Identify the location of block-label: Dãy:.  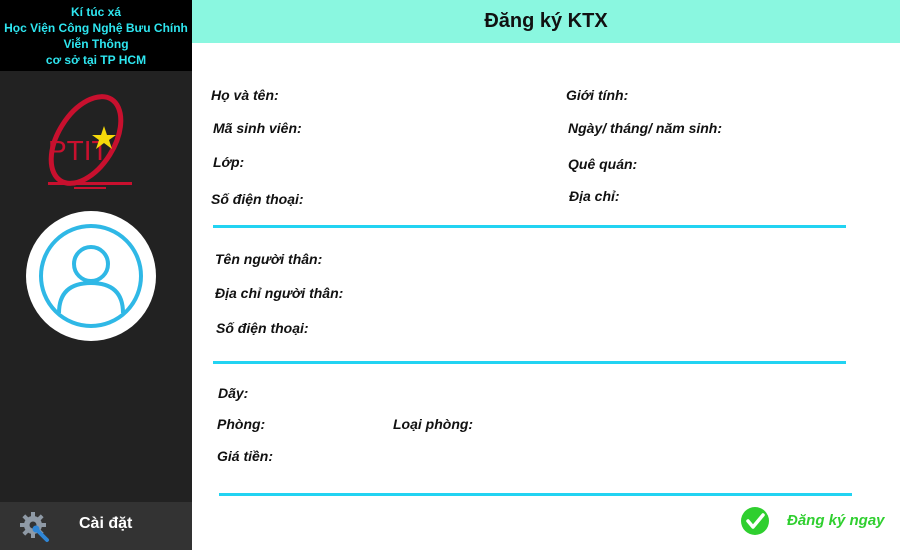
(233, 393).